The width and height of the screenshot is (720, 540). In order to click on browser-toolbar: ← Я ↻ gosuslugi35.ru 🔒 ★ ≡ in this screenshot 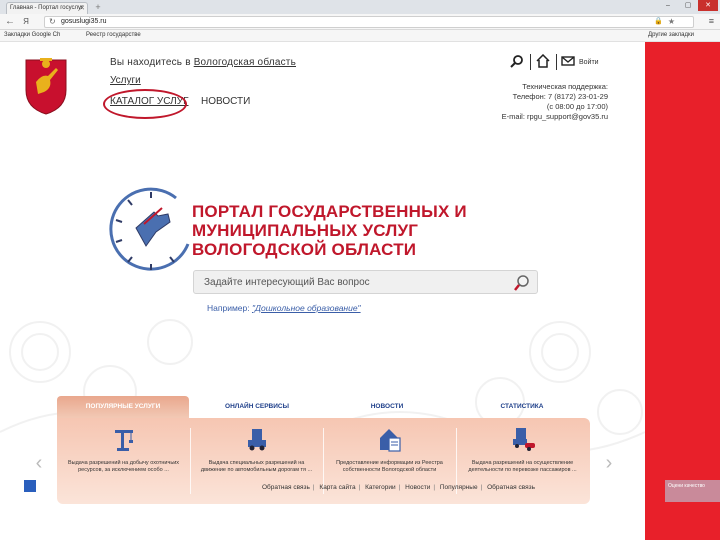, I will do `click(360, 22)`.